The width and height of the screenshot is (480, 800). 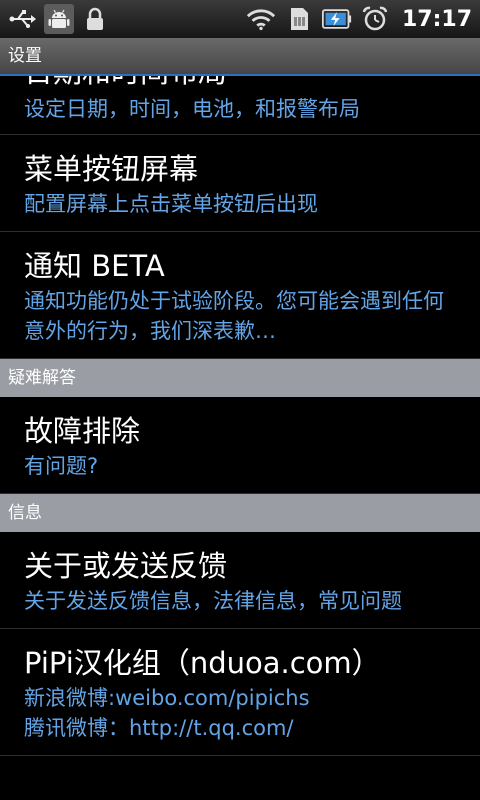 I want to click on page-title: 设置, so click(x=240, y=57).